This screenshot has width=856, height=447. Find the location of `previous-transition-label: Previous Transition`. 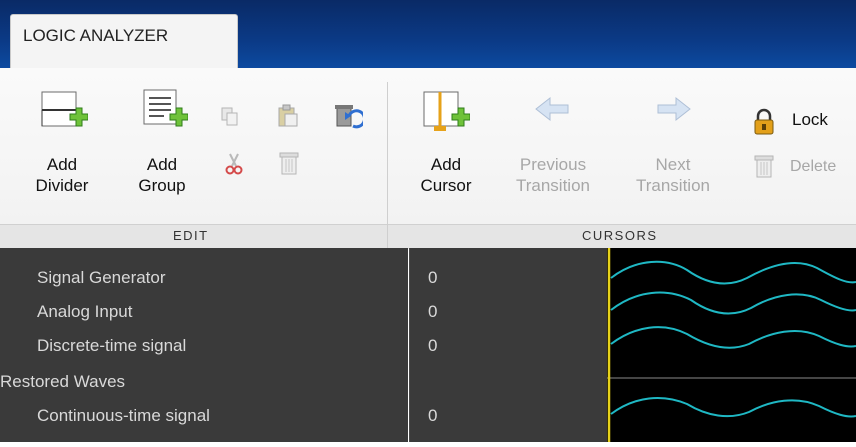

previous-transition-label: Previous Transition is located at coordinates (552, 175).